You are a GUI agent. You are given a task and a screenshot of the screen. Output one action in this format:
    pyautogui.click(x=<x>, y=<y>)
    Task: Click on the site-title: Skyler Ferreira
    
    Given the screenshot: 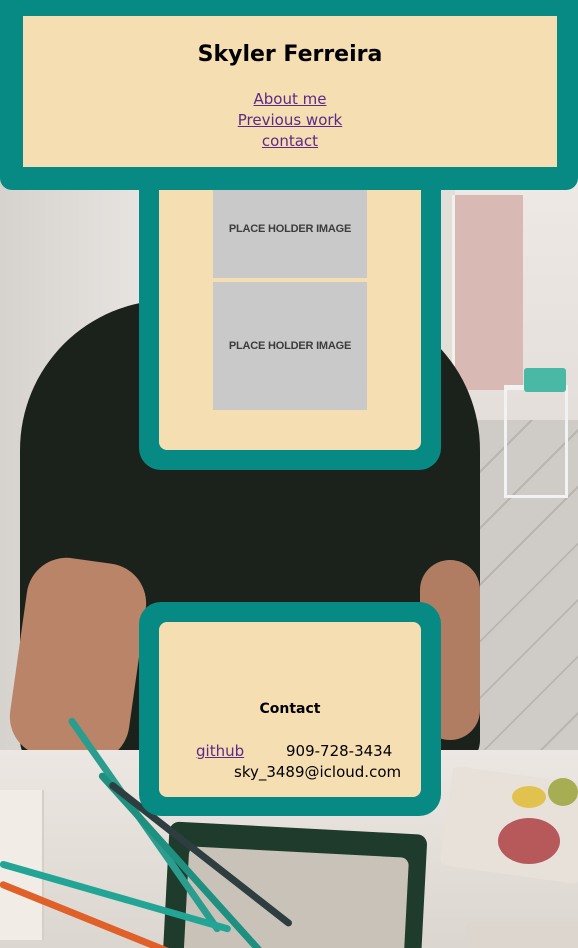 What is the action you would take?
    pyautogui.click(x=290, y=54)
    